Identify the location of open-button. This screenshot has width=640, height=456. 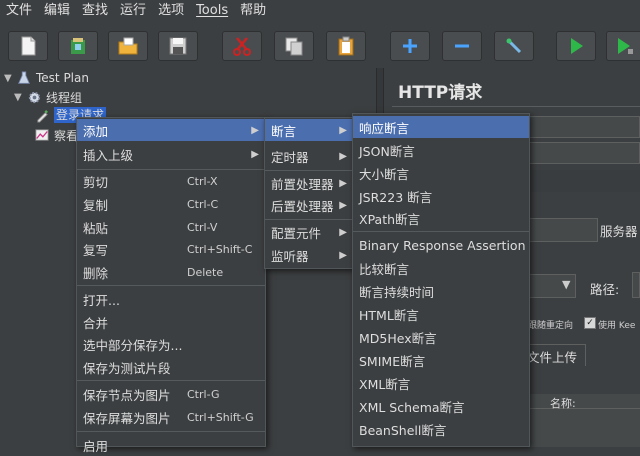
(128, 46).